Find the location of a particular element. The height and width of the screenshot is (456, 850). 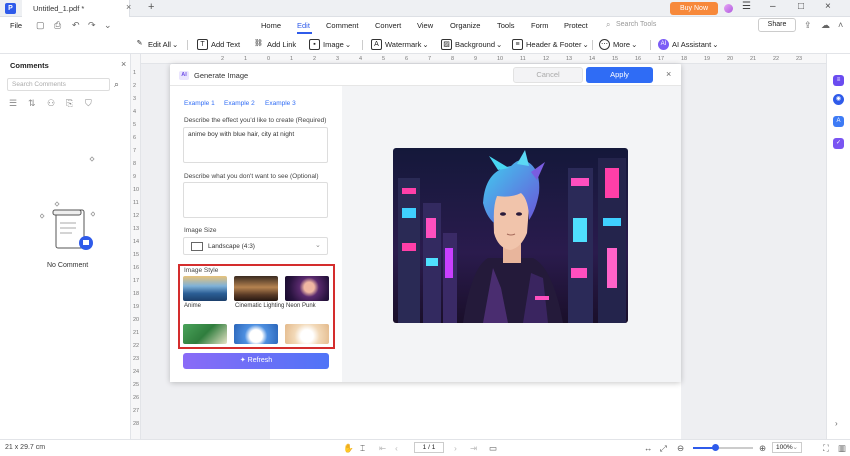

maximize-icon: □ is located at coordinates (801, 6).